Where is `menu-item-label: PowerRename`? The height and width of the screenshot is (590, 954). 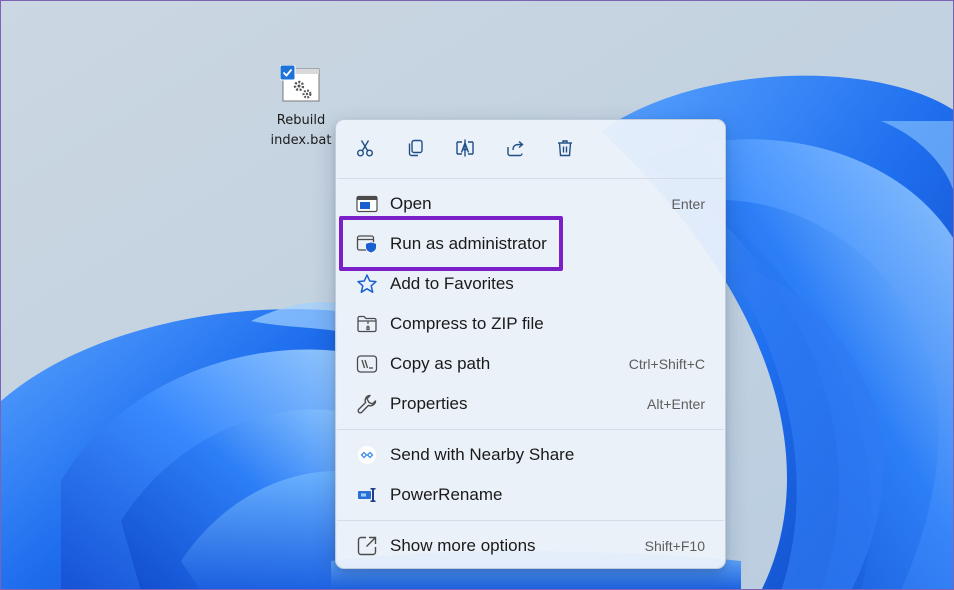 menu-item-label: PowerRename is located at coordinates (446, 494).